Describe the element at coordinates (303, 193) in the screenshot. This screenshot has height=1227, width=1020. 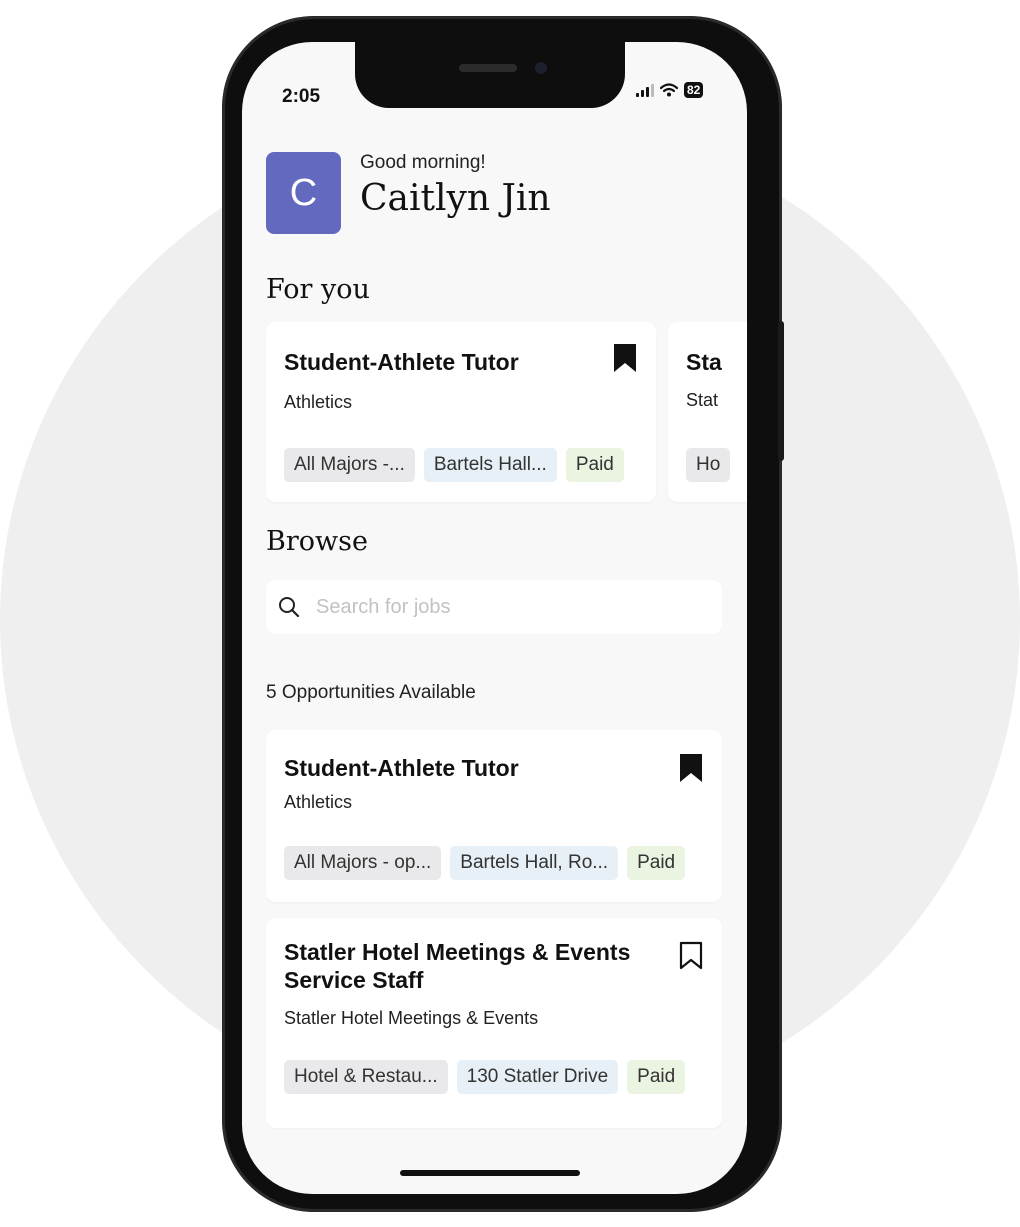
I see `avatar: C` at that location.